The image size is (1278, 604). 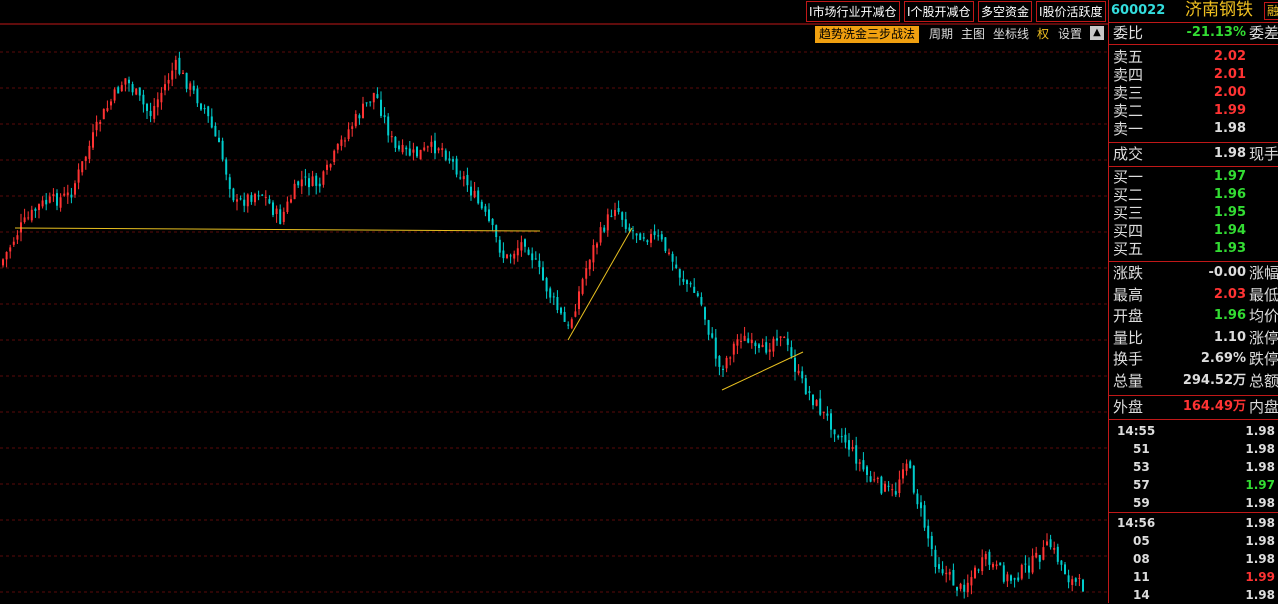 What do you see at coordinates (1193, 512) in the screenshot?
I see `tick-separator` at bounding box center [1193, 512].